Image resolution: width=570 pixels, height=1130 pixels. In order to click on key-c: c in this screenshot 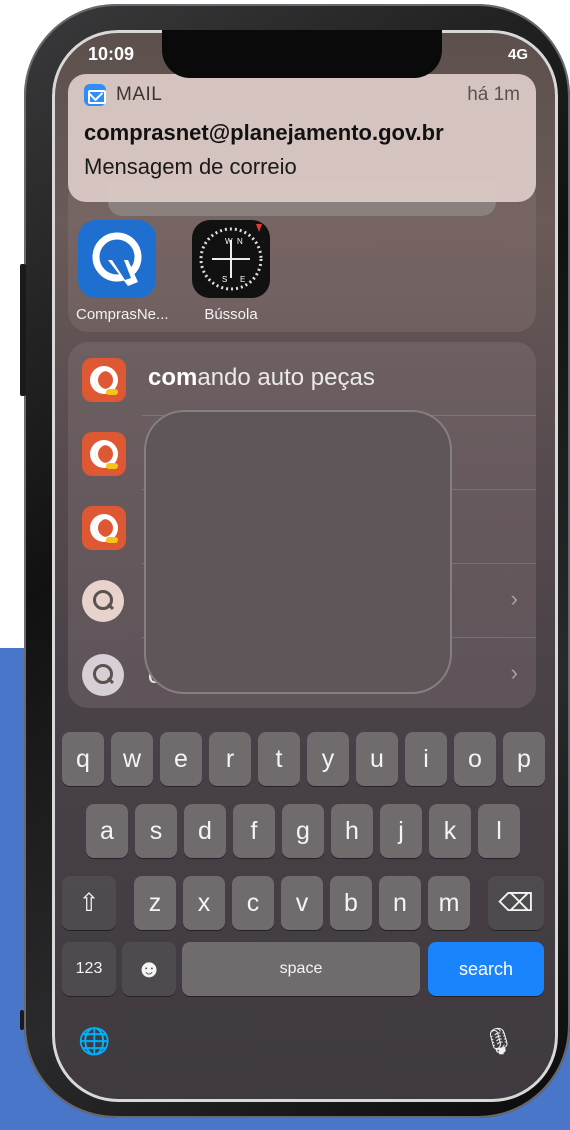, I will do `click(253, 903)`.